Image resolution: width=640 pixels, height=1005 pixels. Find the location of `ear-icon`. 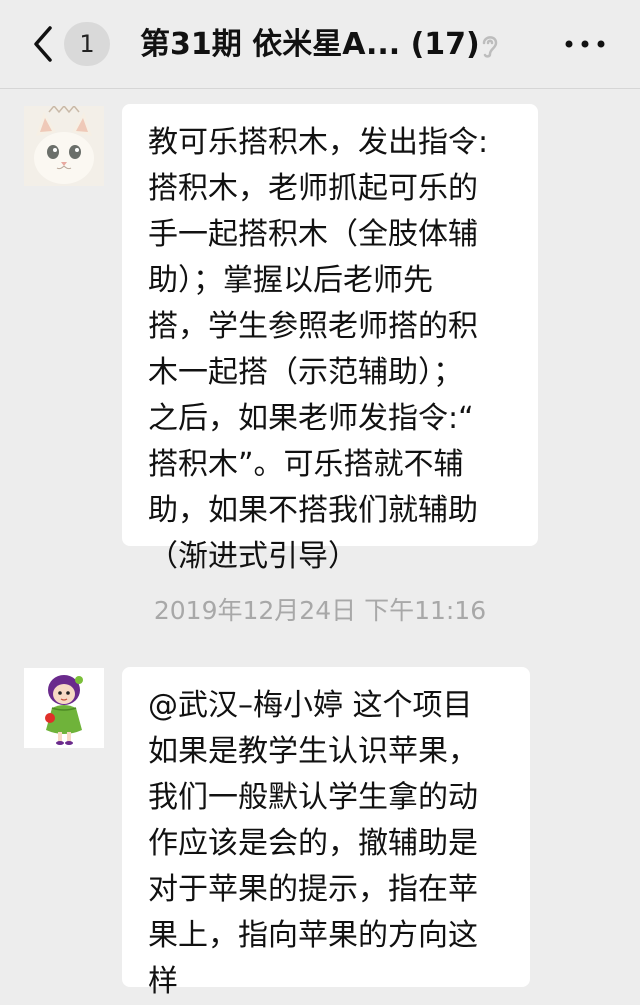

ear-icon is located at coordinates (490, 47).